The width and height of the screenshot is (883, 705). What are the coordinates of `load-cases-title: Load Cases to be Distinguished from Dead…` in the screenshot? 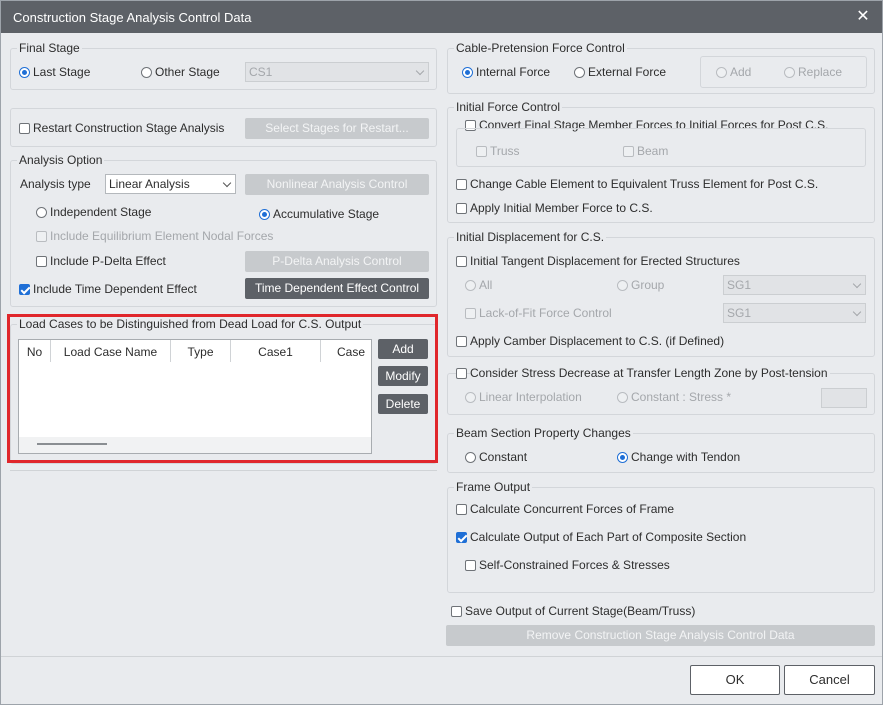 It's located at (190, 324).